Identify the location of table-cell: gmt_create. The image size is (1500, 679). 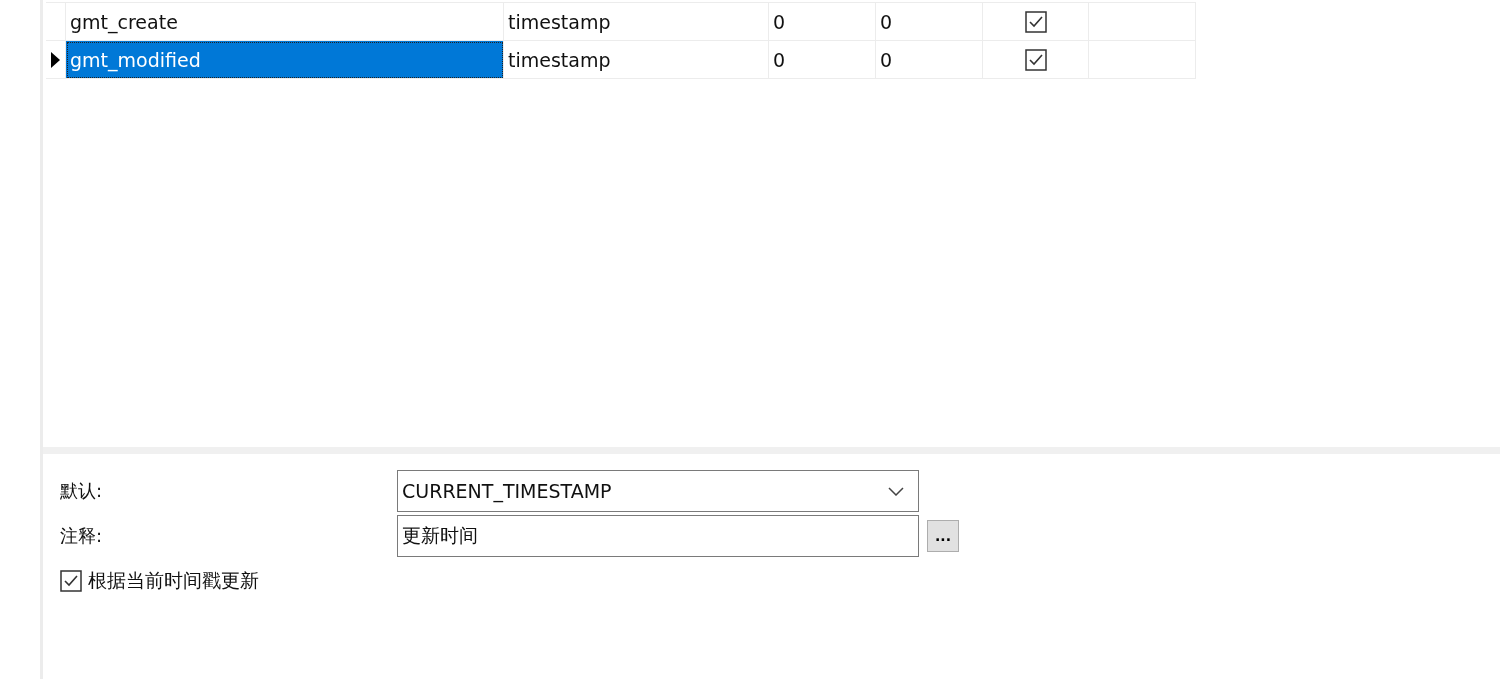
(285, 22).